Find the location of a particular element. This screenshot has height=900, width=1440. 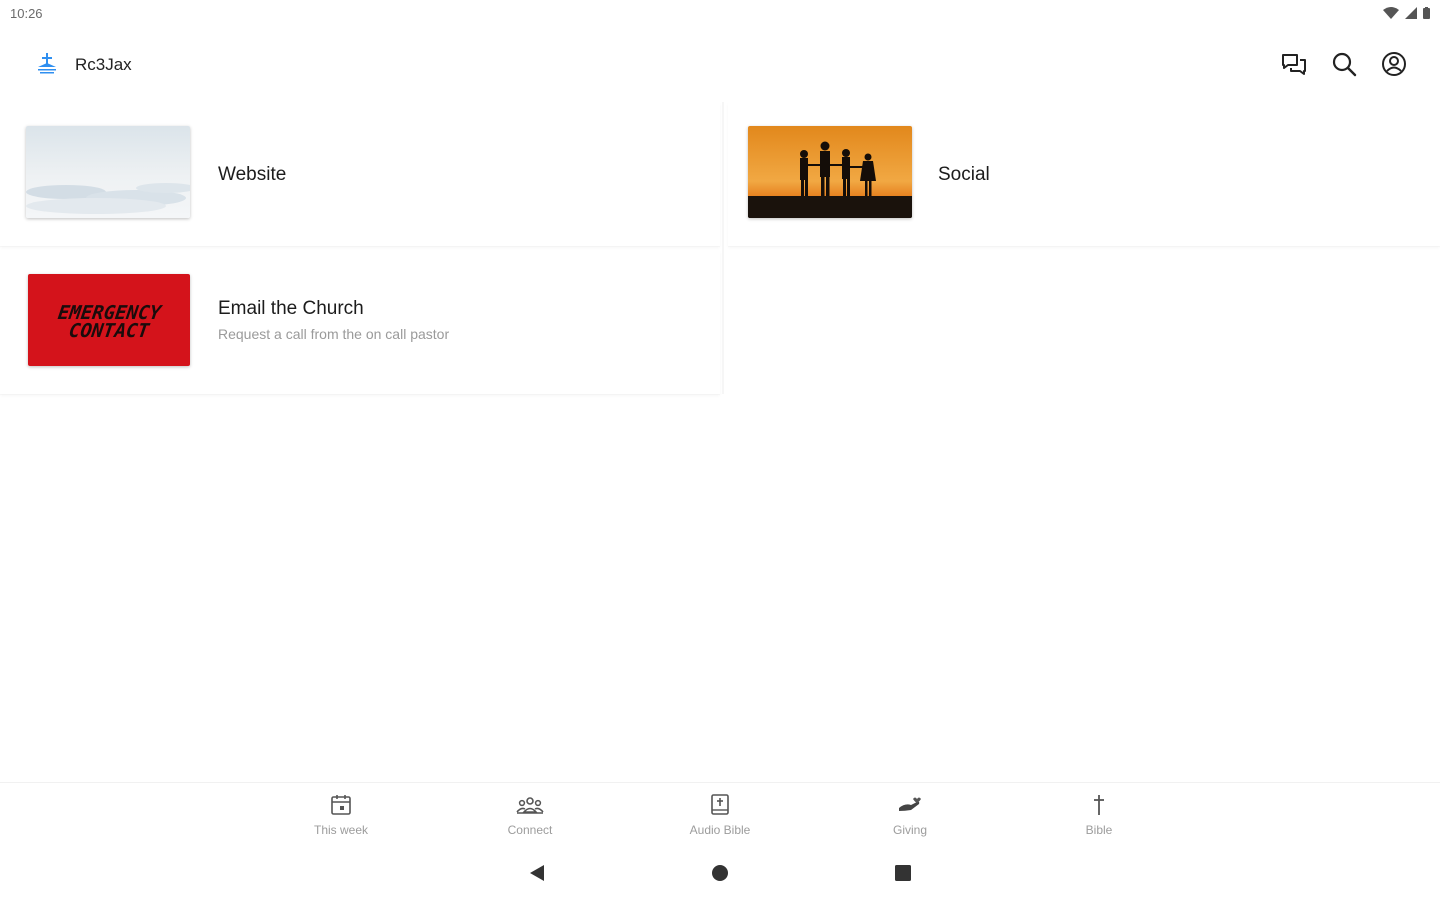

status-time: 10:26 is located at coordinates (26, 13).